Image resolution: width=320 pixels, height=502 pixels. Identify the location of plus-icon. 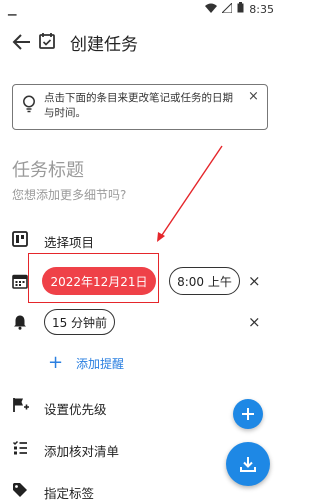
(248, 414).